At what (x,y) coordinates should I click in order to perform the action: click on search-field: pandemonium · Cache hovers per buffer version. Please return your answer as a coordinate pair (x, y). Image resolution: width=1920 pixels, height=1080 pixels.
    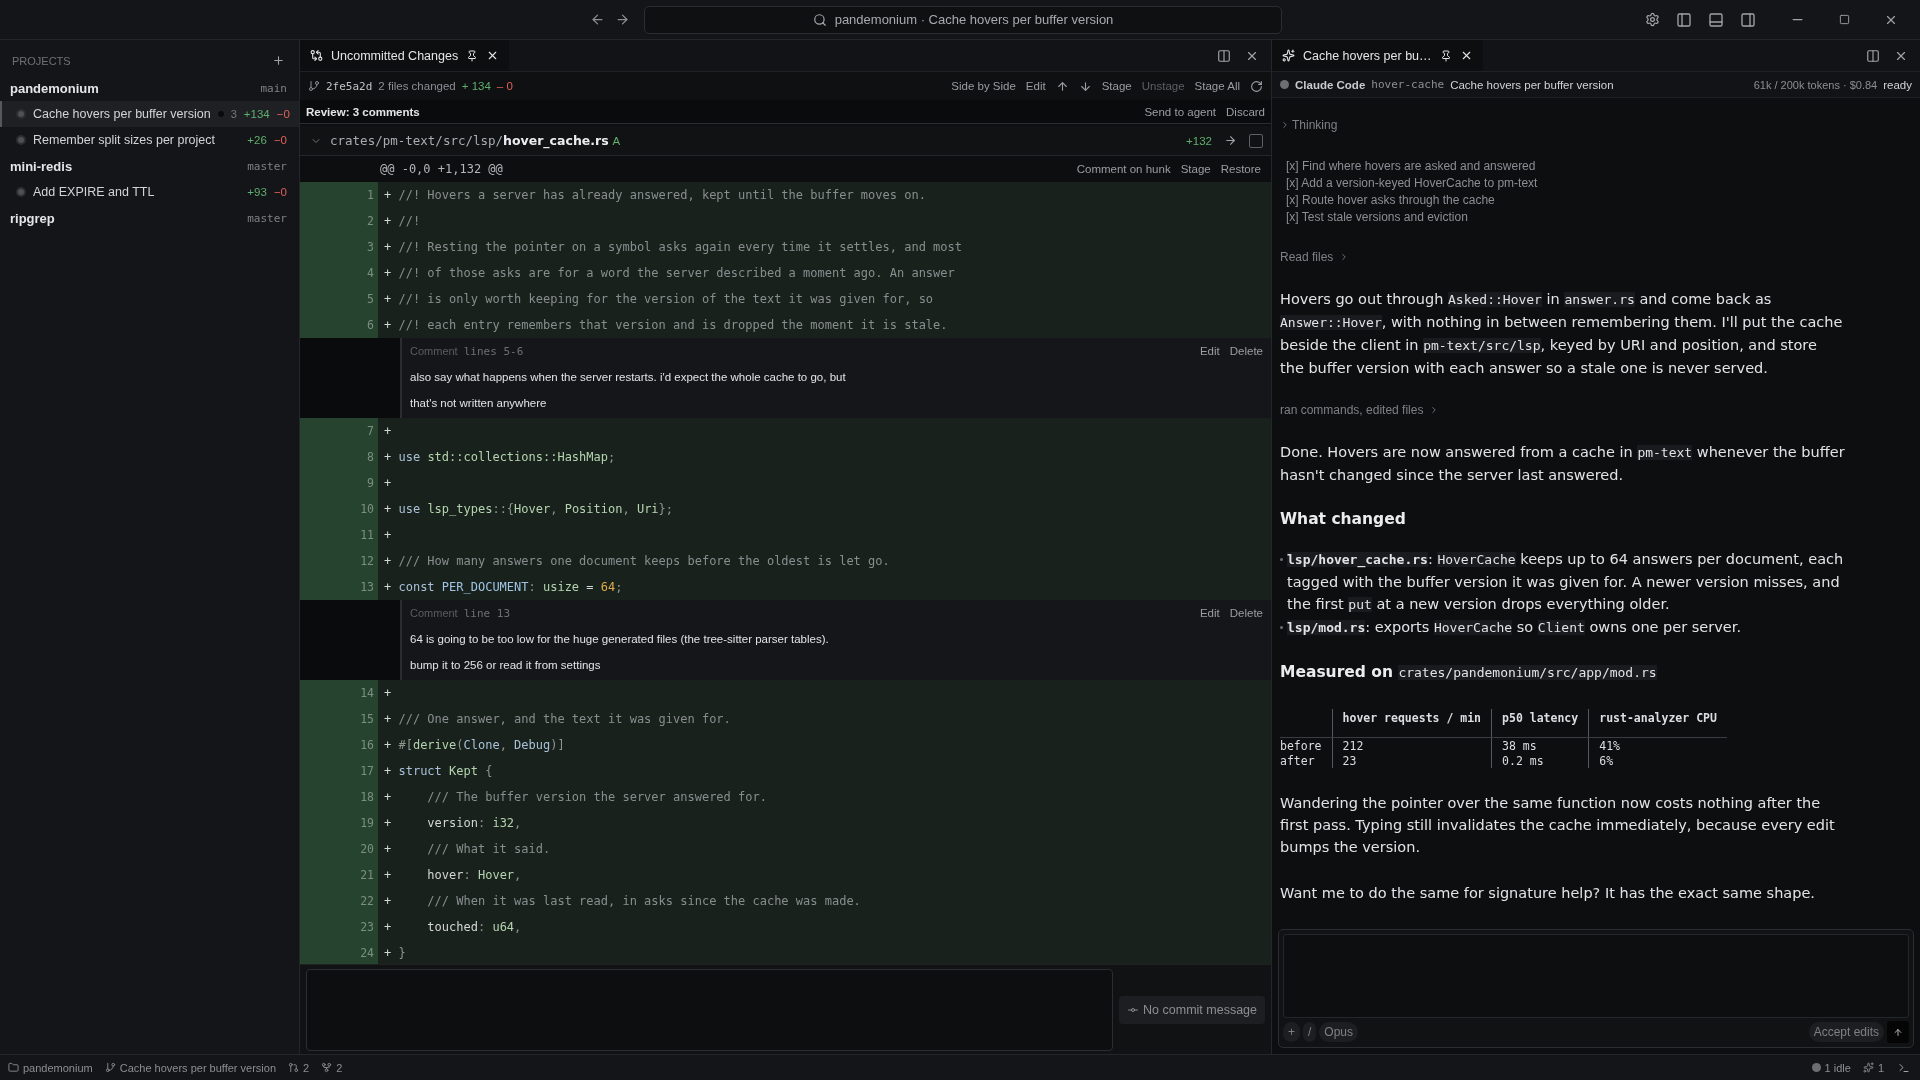
    Looking at the image, I should click on (963, 19).